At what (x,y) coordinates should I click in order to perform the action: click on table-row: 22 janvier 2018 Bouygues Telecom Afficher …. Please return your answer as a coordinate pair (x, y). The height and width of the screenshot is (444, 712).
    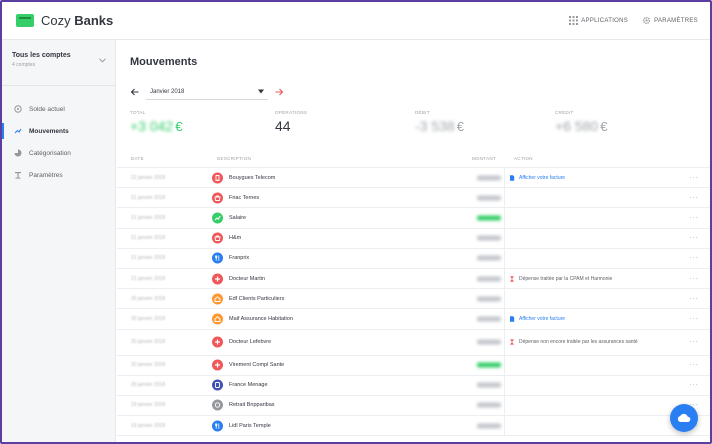
    Looking at the image, I should click on (413, 178).